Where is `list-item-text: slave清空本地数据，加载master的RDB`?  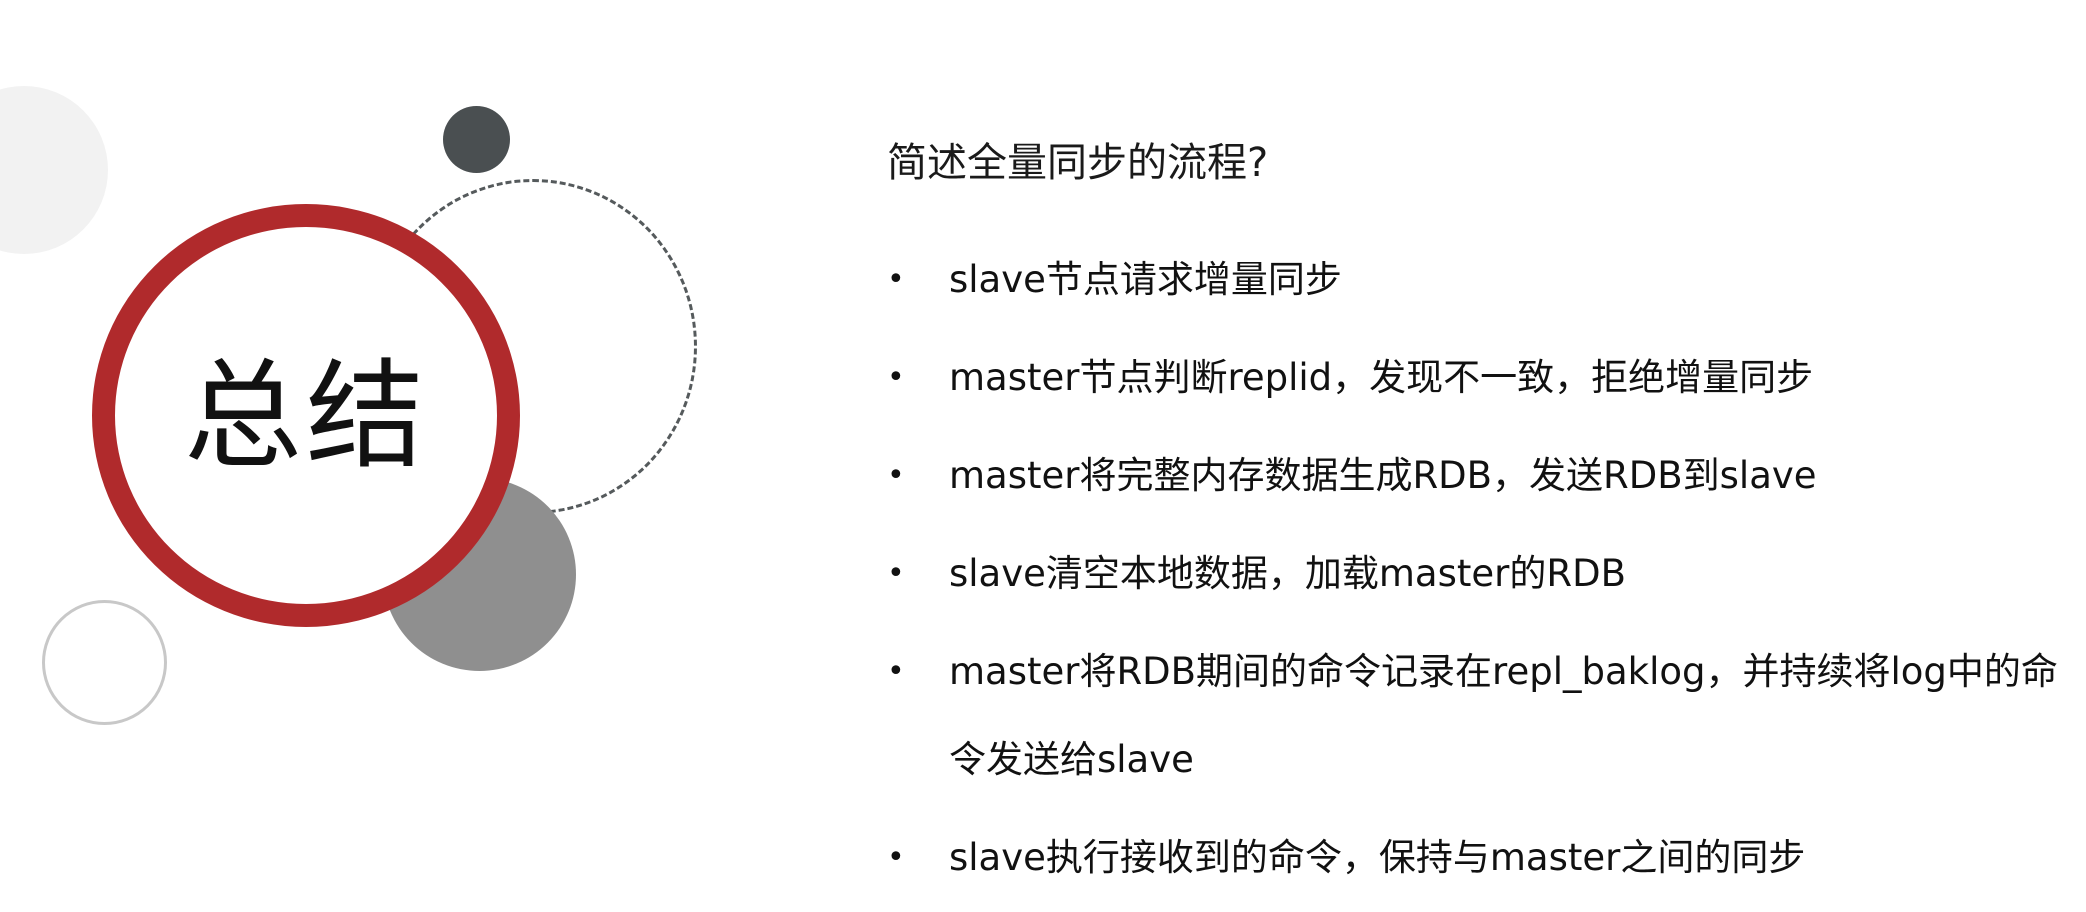 list-item-text: slave清空本地数据，加载master的RDB is located at coordinates (1287, 573).